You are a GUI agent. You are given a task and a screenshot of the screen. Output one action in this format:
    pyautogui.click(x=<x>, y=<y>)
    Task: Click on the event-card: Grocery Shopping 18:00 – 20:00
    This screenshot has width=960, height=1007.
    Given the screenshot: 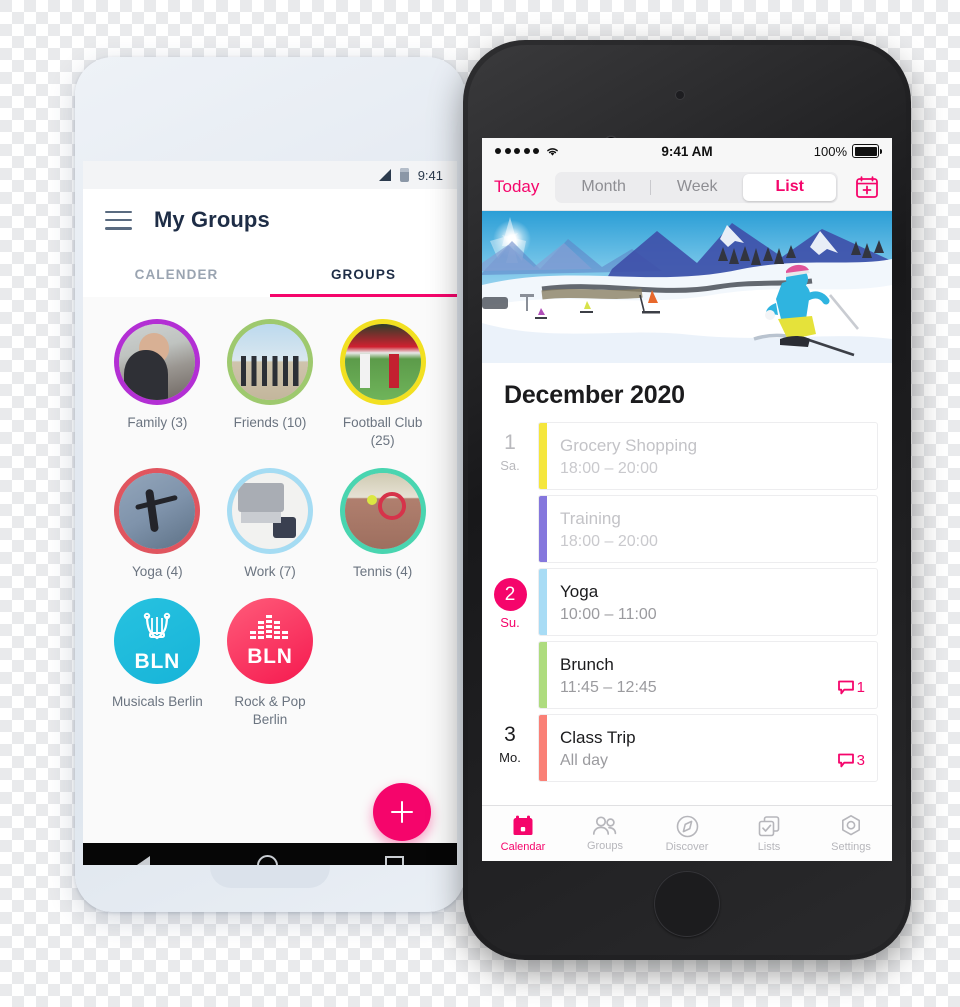 What is the action you would take?
    pyautogui.click(x=708, y=456)
    